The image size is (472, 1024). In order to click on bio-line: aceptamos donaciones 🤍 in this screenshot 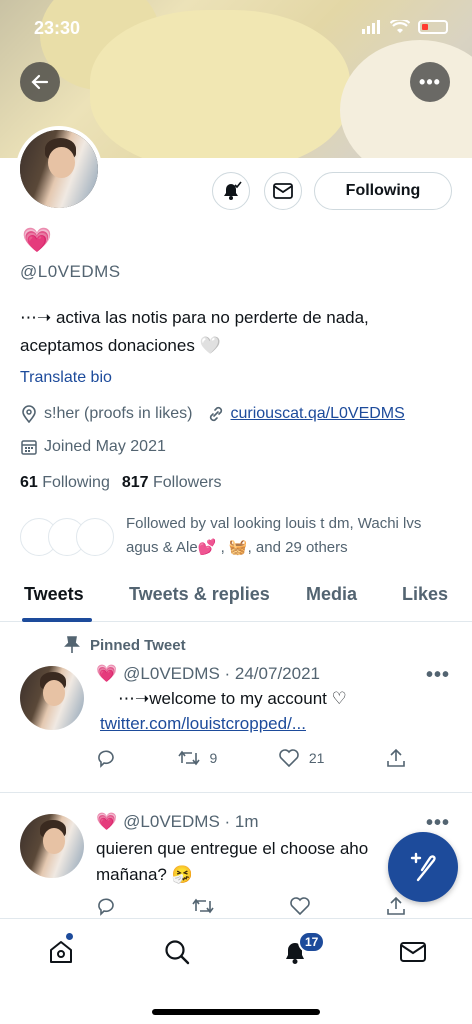, I will do `click(120, 345)`.